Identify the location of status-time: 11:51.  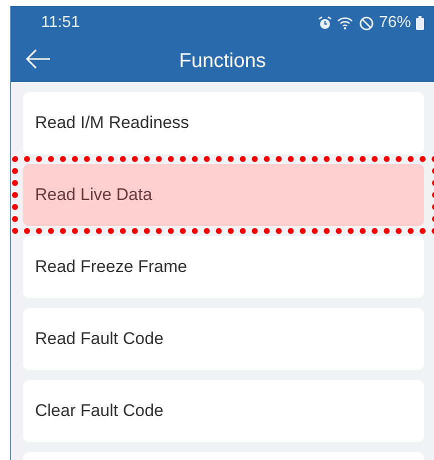
(60, 23).